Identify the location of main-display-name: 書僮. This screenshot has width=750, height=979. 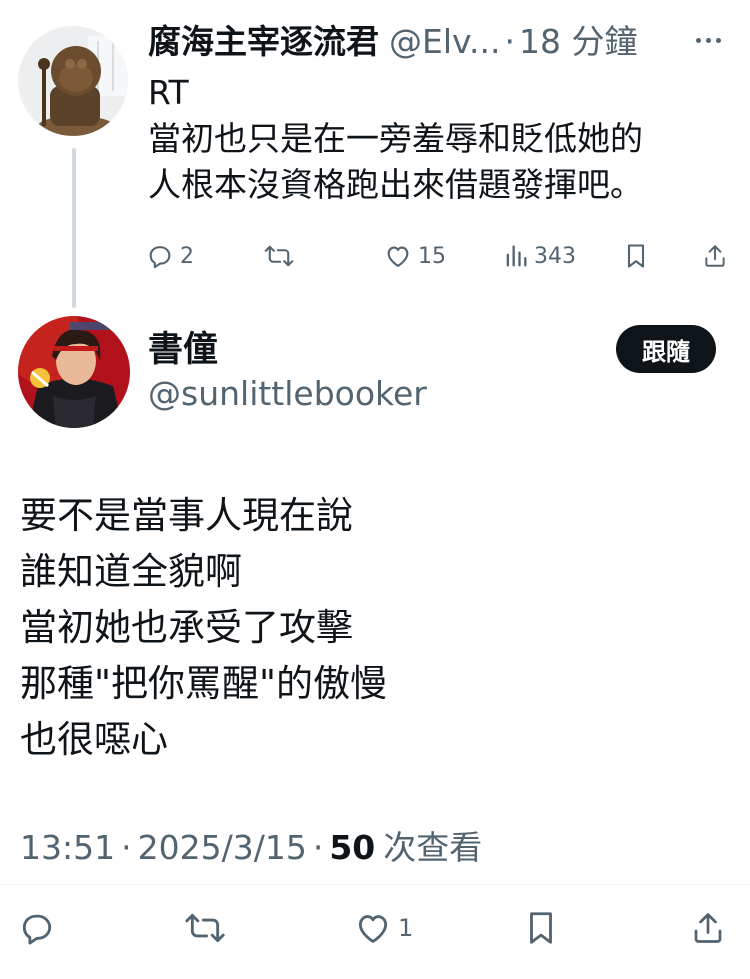
(183, 350).